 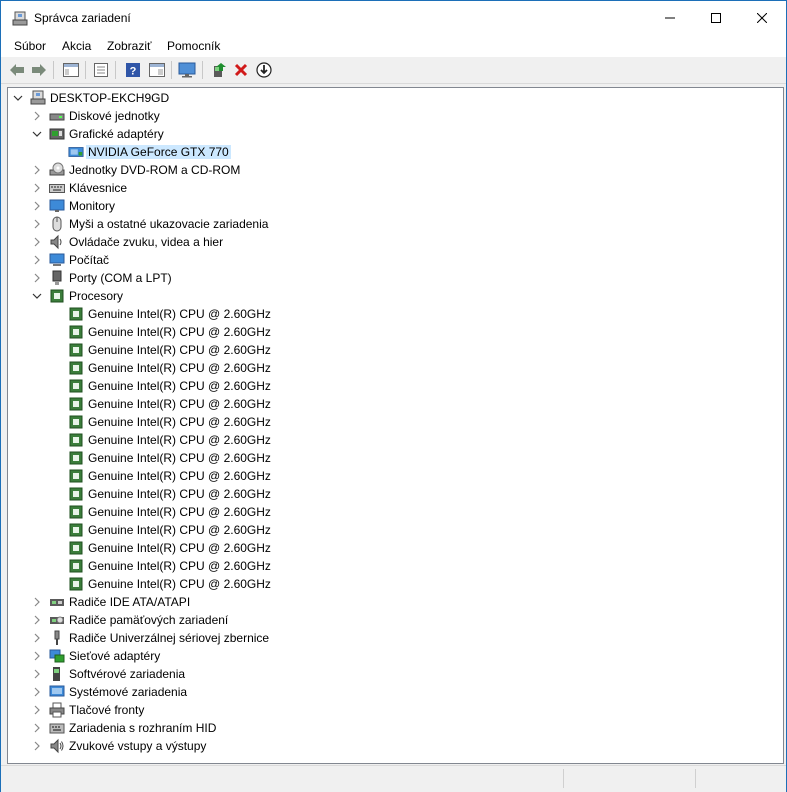 I want to click on tree-category: Jednotky DVD-ROM a CD-ROM, so click(x=394, y=170).